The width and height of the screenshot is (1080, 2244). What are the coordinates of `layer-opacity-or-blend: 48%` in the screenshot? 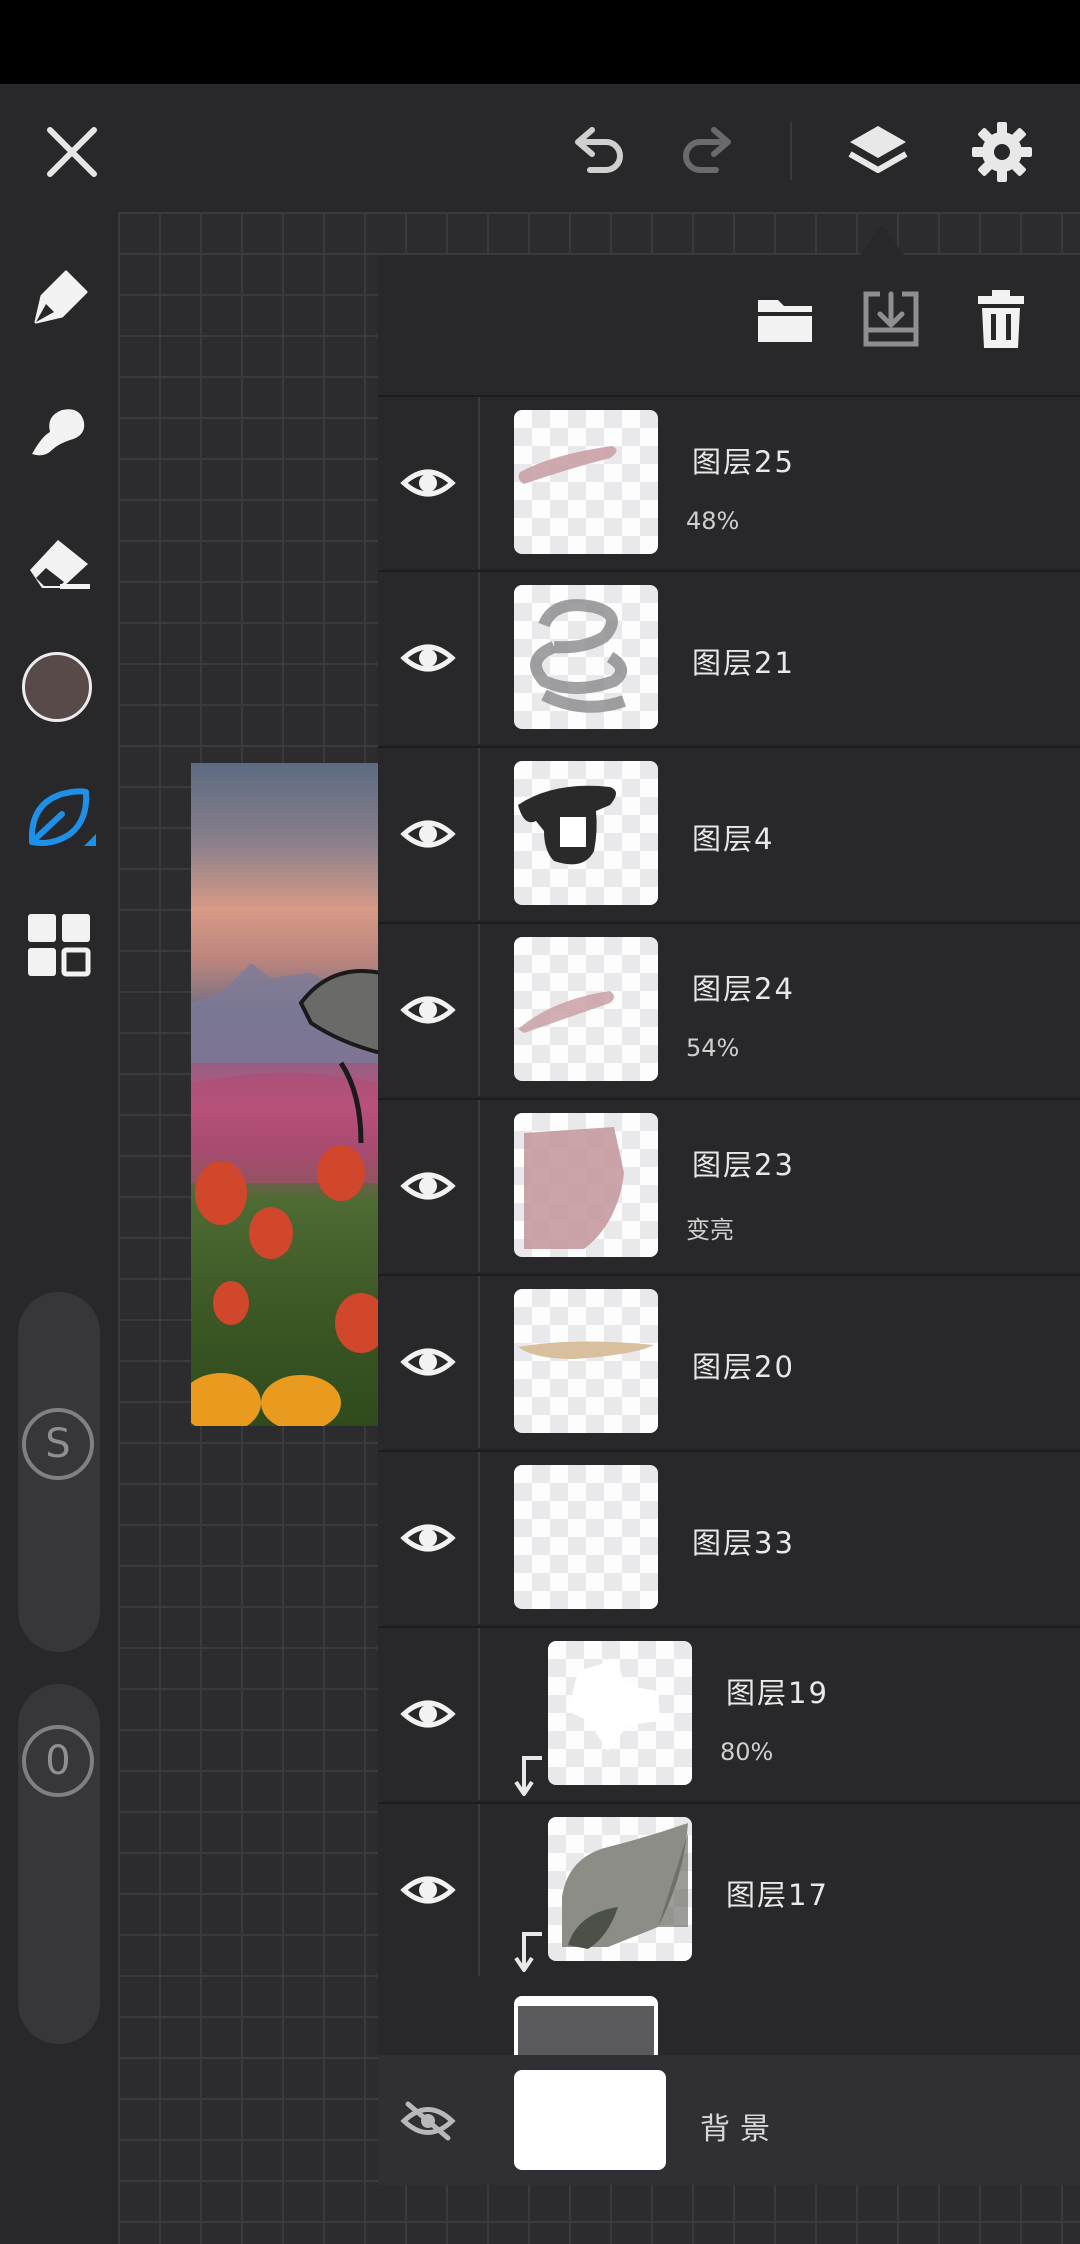 It's located at (713, 521).